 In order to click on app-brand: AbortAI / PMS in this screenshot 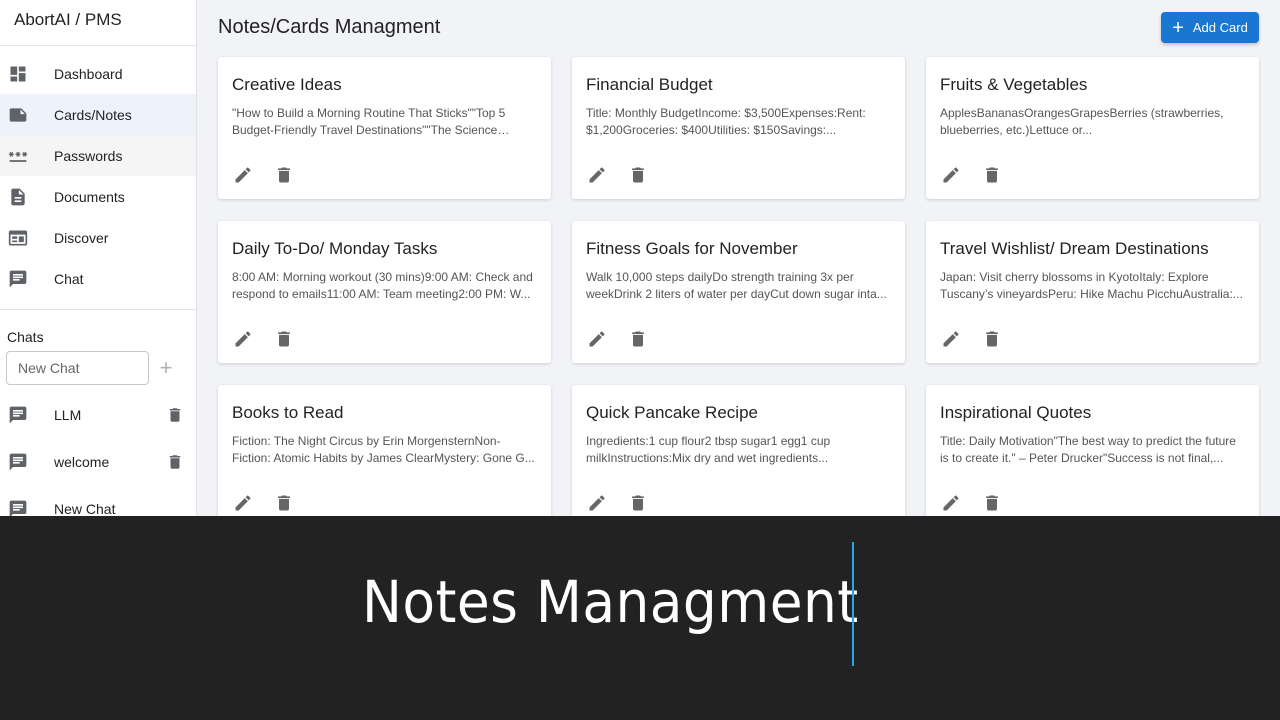, I will do `click(98, 23)`.